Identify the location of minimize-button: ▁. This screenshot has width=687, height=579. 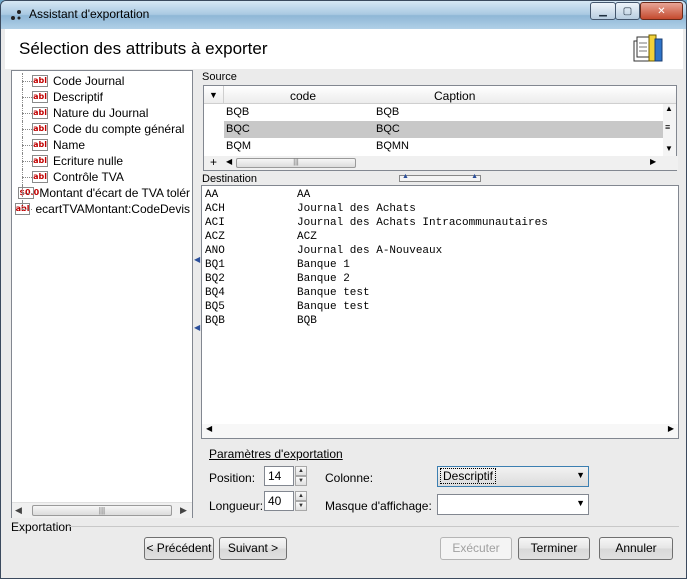
(603, 11).